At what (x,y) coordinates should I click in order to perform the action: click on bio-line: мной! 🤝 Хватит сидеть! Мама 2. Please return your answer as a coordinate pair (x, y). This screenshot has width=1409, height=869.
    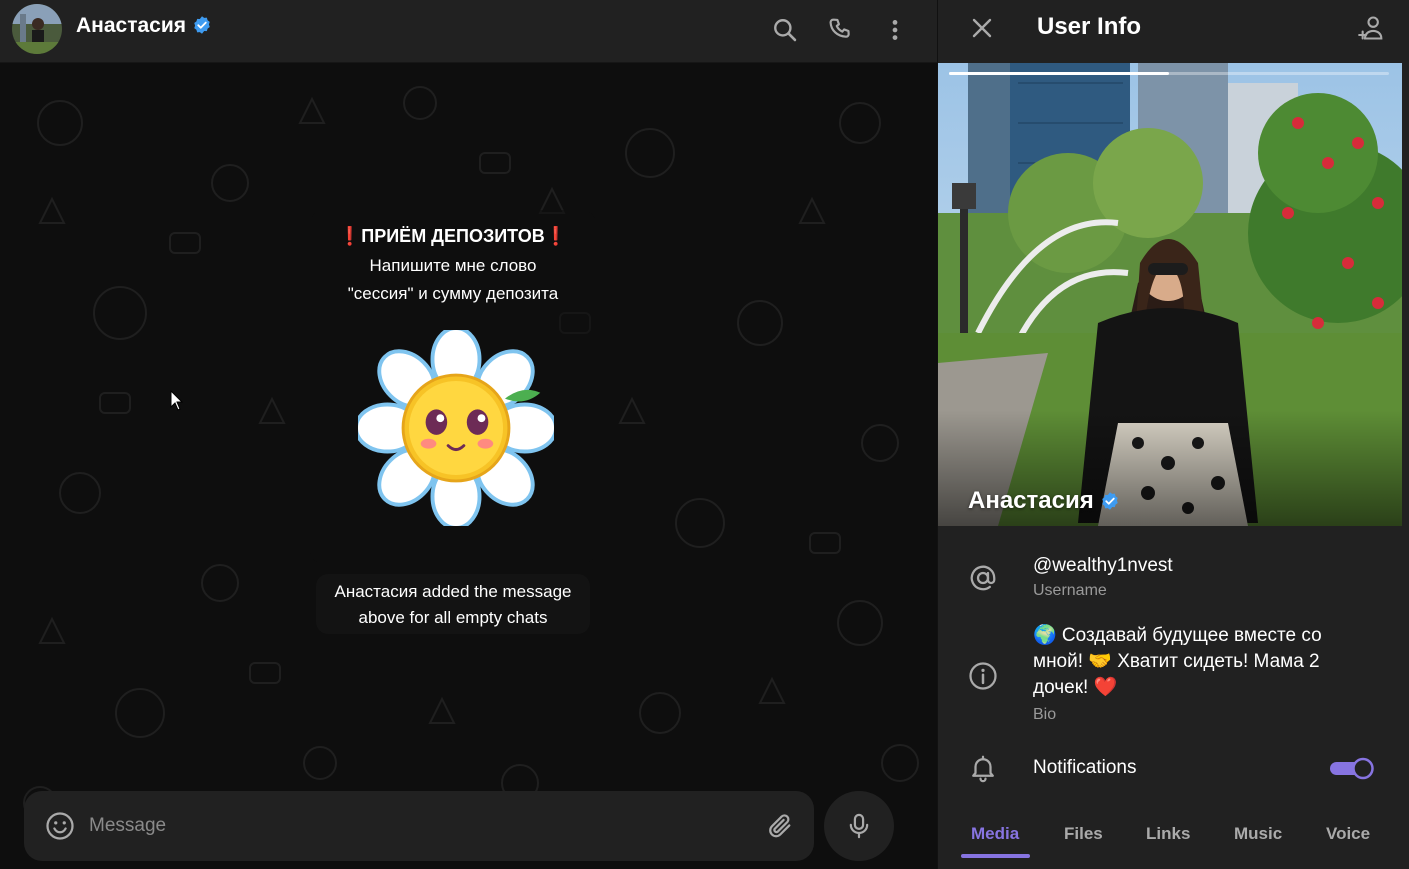
    Looking at the image, I should click on (1176, 661).